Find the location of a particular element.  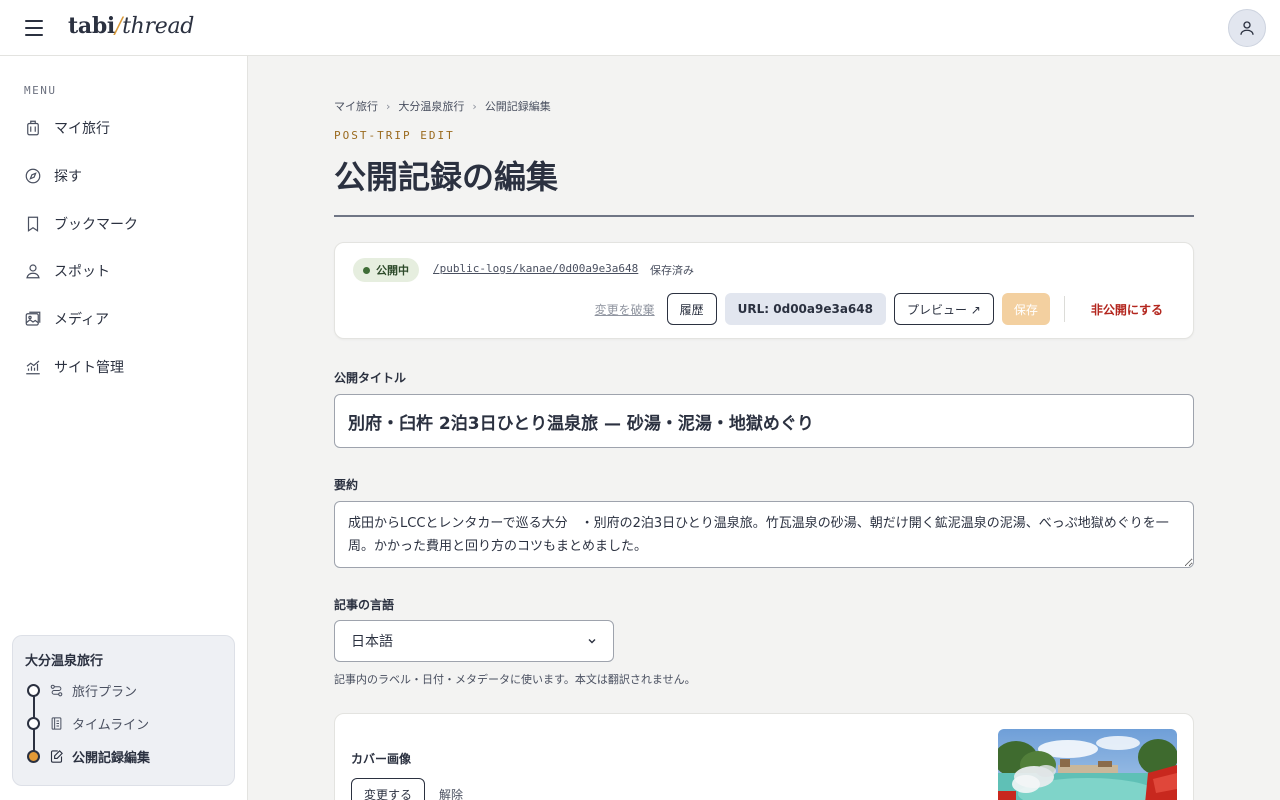

breadcrumb: マイ旅行 › 大分温泉旅行 › 公開記録編集 is located at coordinates (442, 106).